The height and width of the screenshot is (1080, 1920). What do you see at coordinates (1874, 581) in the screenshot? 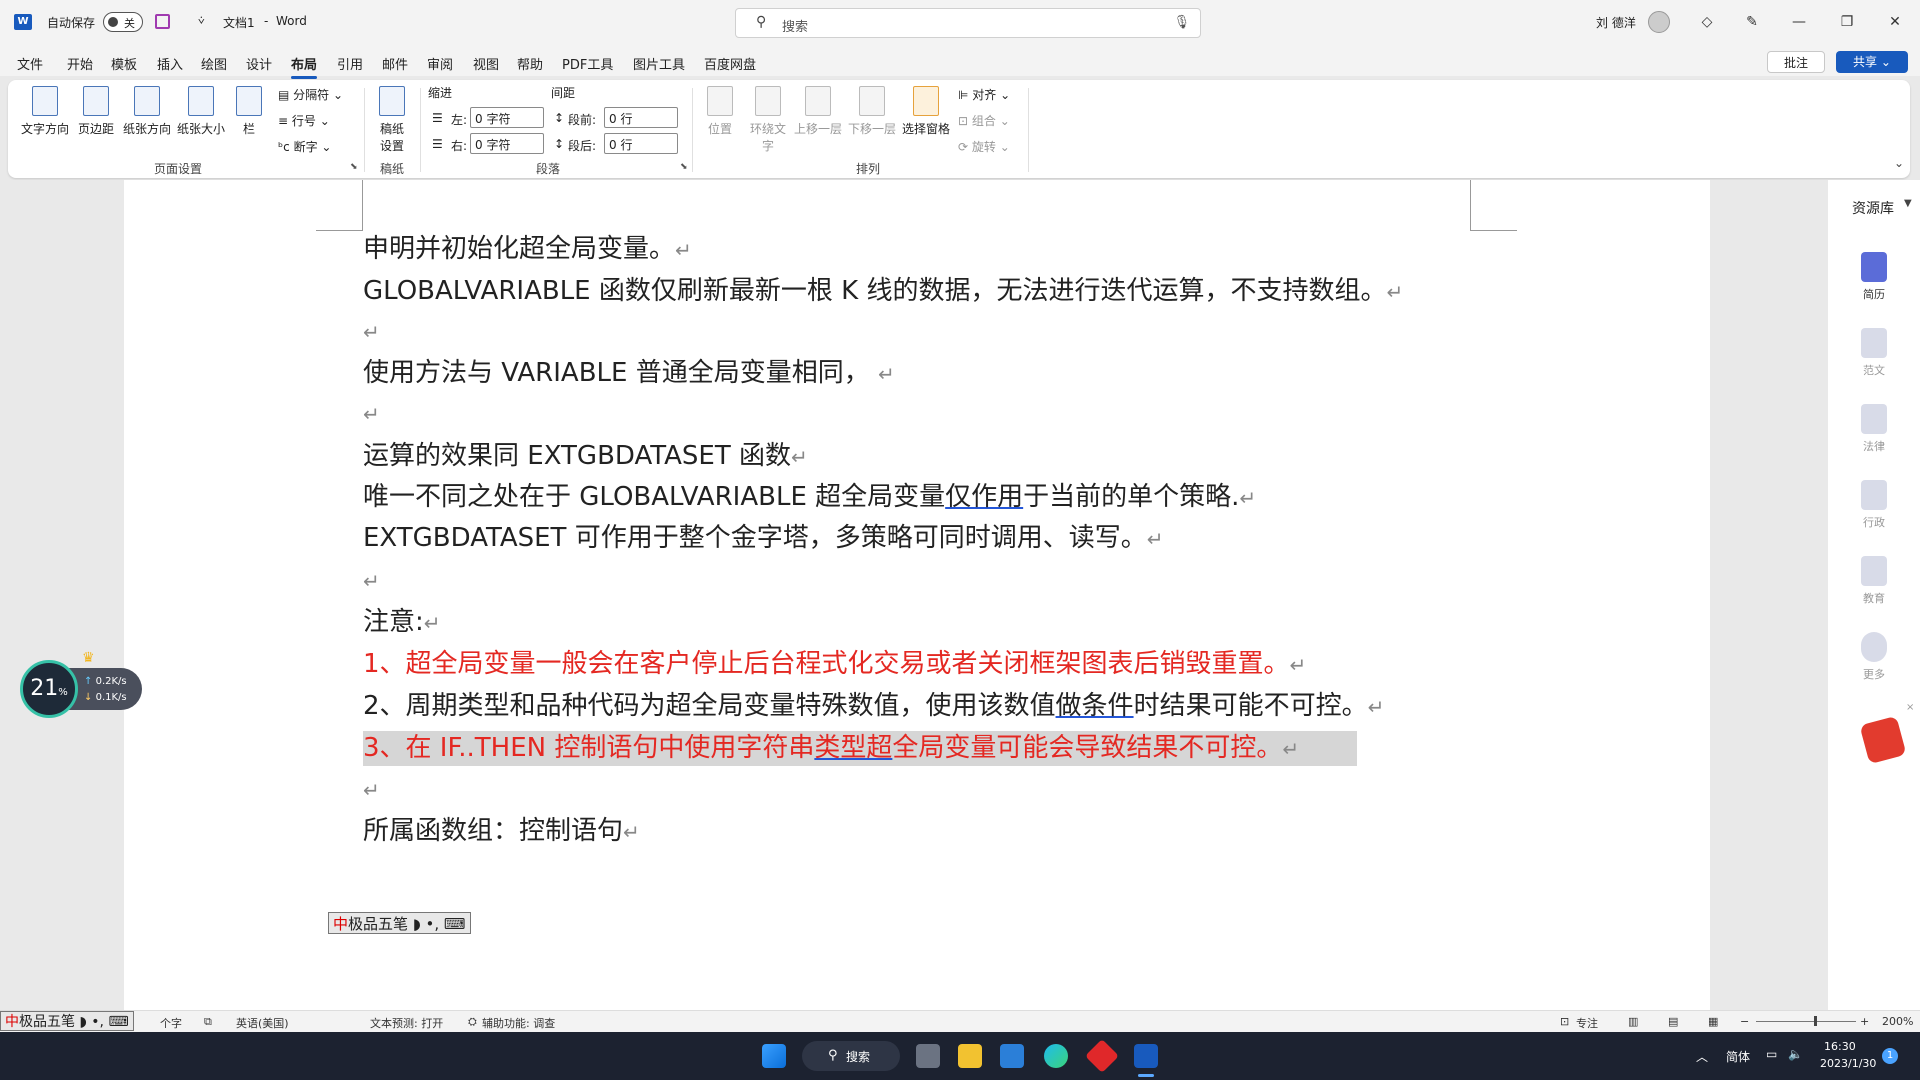
I see `resource-item-education: 教育` at bounding box center [1874, 581].